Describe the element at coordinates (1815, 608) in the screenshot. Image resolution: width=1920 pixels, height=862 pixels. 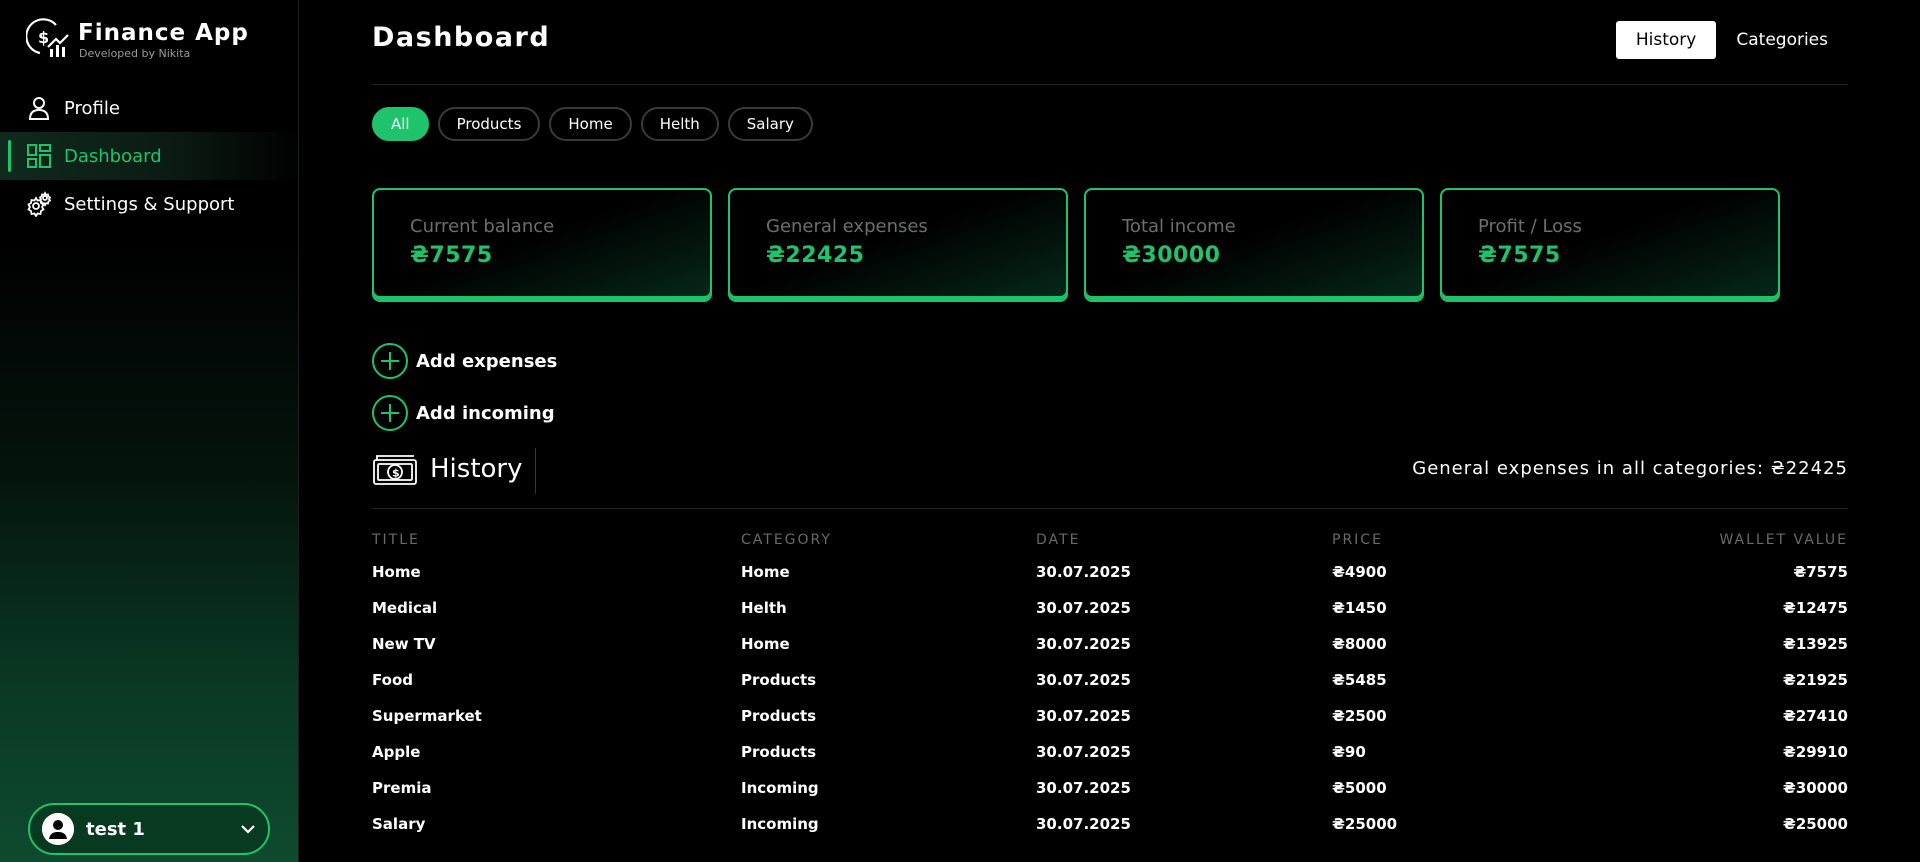
I see `cell-wallet-value: ₴12475` at that location.